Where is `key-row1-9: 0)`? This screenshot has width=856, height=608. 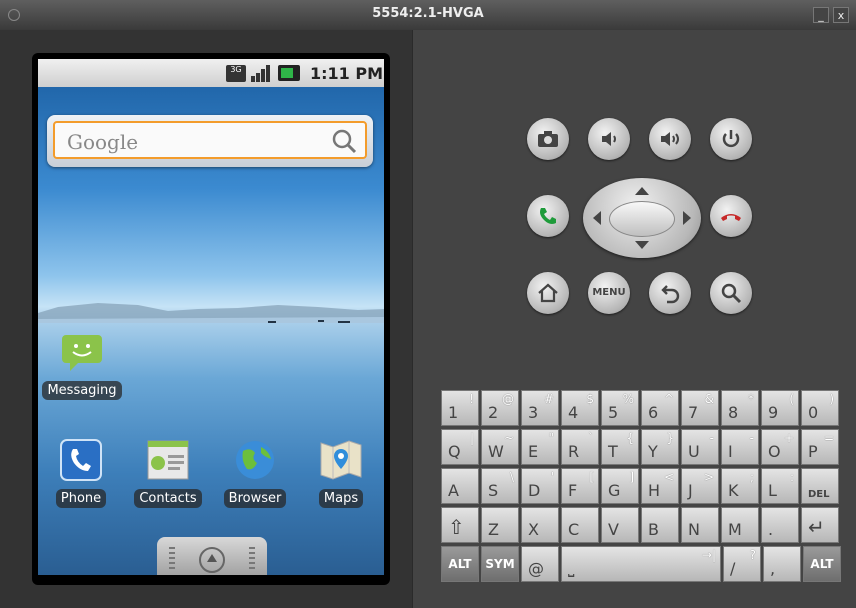
key-row1-9: 0) is located at coordinates (820, 408).